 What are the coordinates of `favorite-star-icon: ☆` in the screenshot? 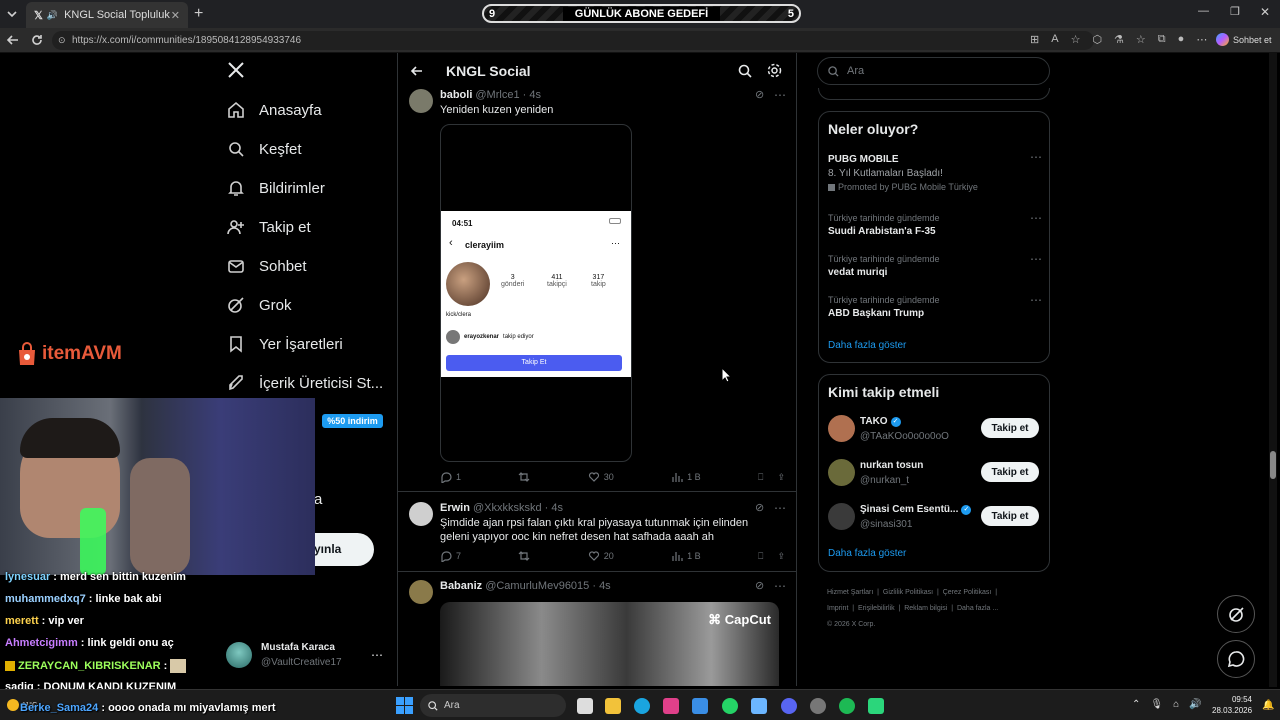 It's located at (1076, 39).